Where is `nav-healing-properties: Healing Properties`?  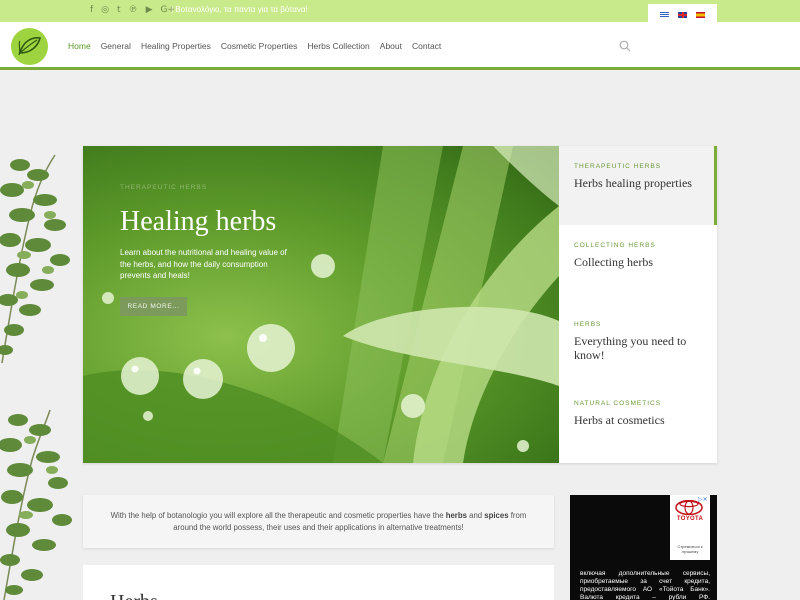
nav-healing-properties: Healing Properties is located at coordinates (176, 46).